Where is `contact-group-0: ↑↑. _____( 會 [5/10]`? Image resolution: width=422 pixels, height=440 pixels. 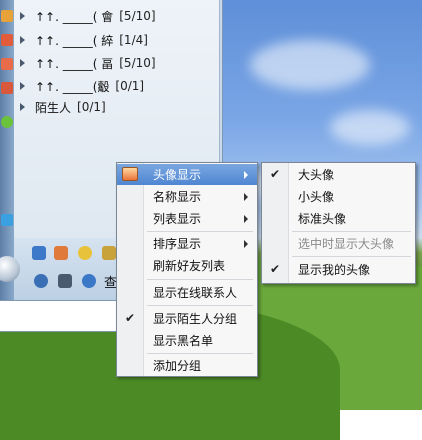
contact-group-0: ↑↑. _____( 會 [5/10] is located at coordinates (88, 16).